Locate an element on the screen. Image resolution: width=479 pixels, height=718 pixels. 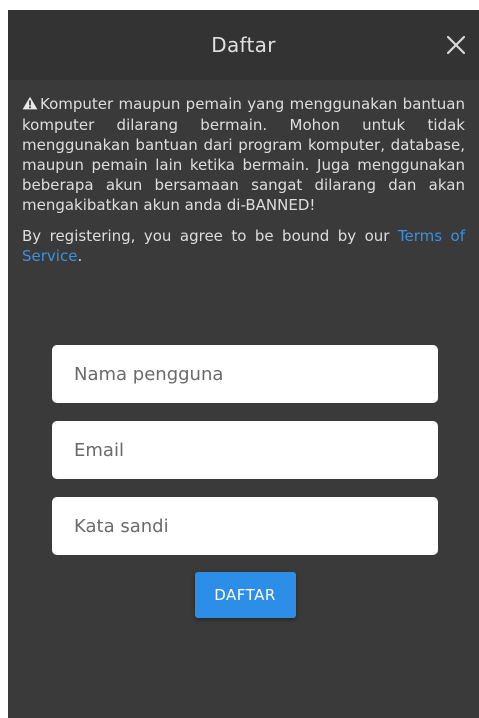
close-button is located at coordinates (456, 45).